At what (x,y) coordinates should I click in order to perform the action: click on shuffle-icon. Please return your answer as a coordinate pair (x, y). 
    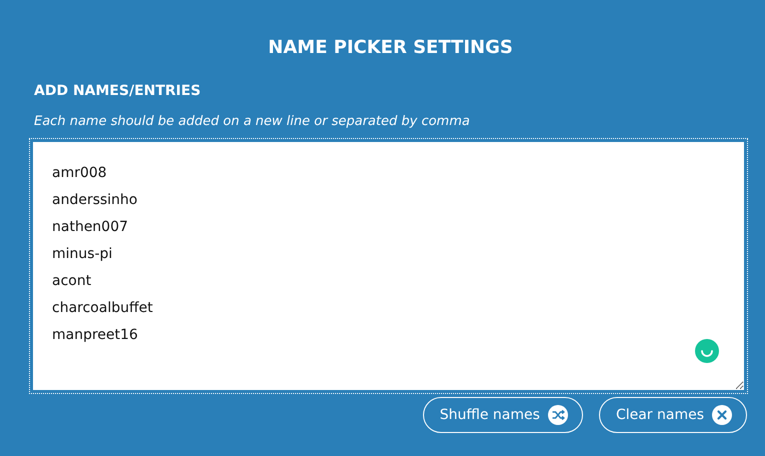
    Looking at the image, I should click on (558, 415).